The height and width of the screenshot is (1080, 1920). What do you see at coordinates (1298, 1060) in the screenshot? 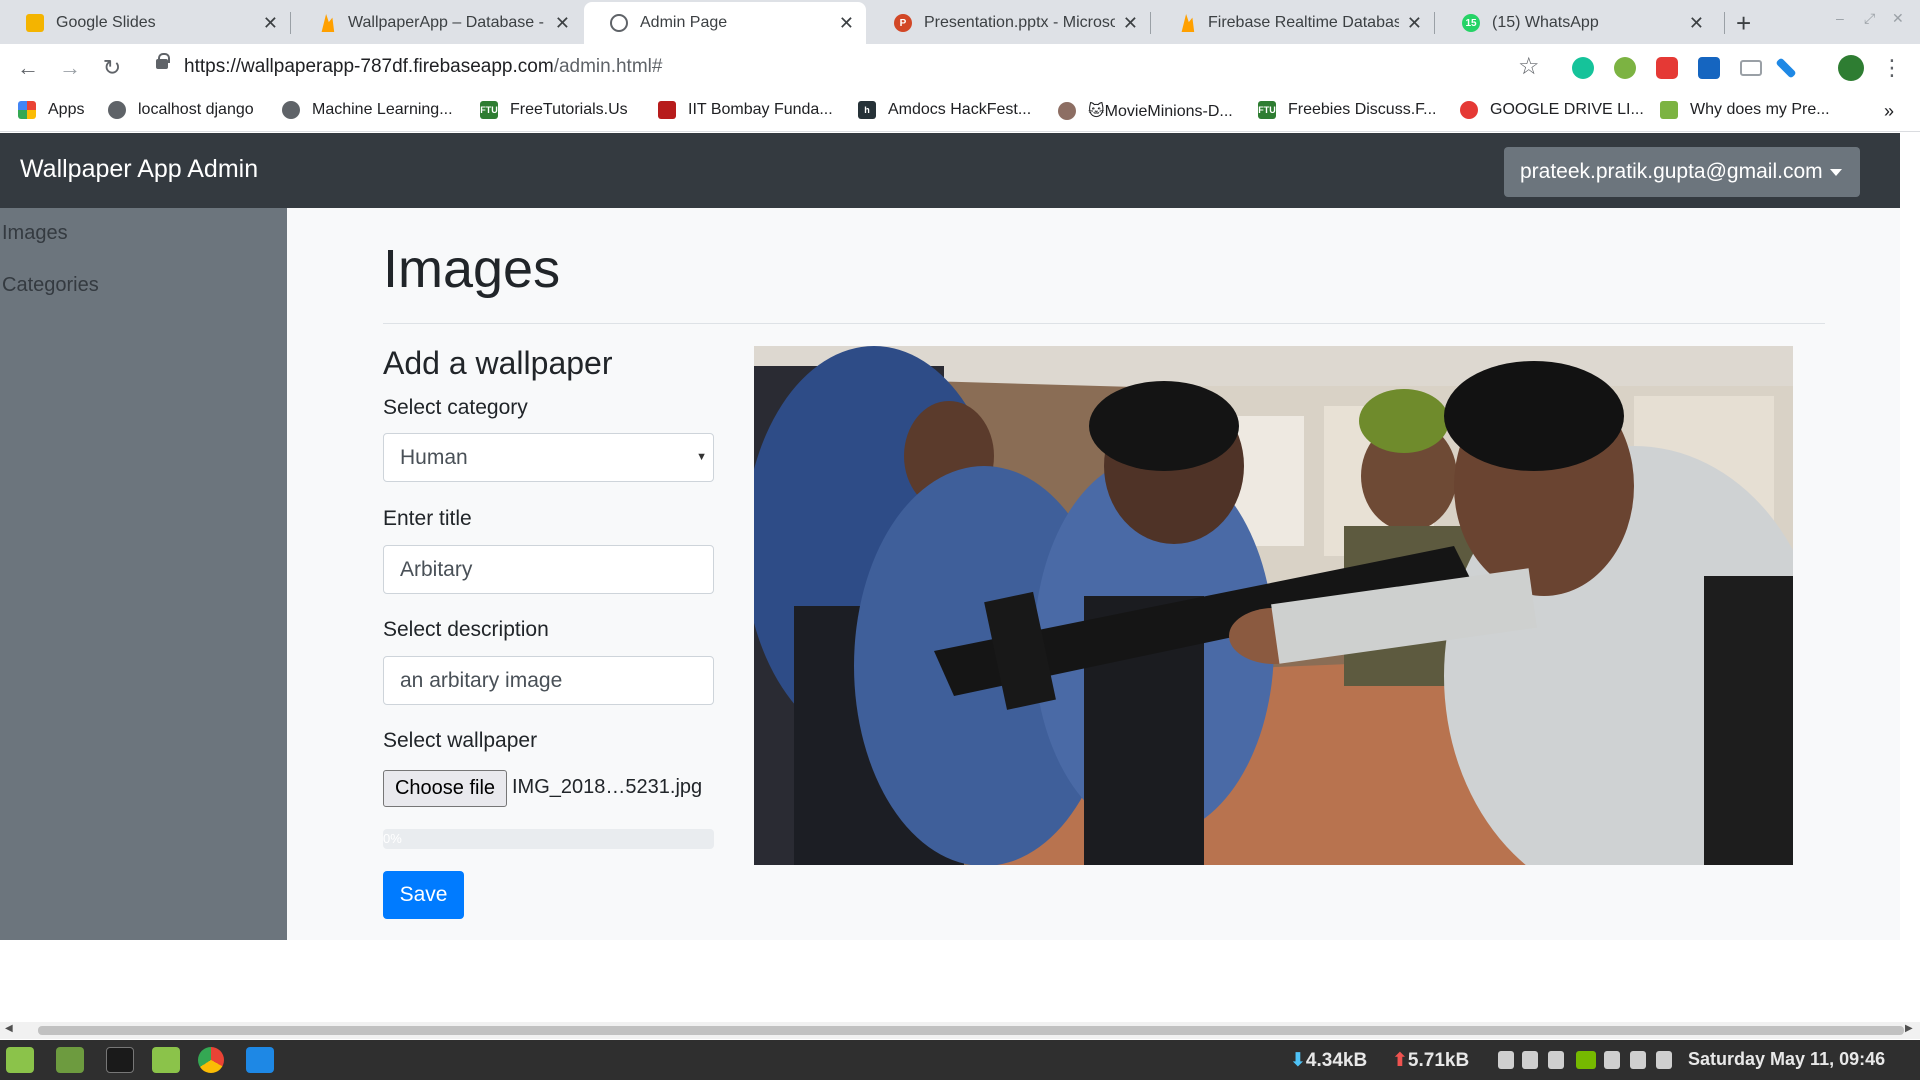
I see `download-arrow-icon: ⬇` at bounding box center [1298, 1060].